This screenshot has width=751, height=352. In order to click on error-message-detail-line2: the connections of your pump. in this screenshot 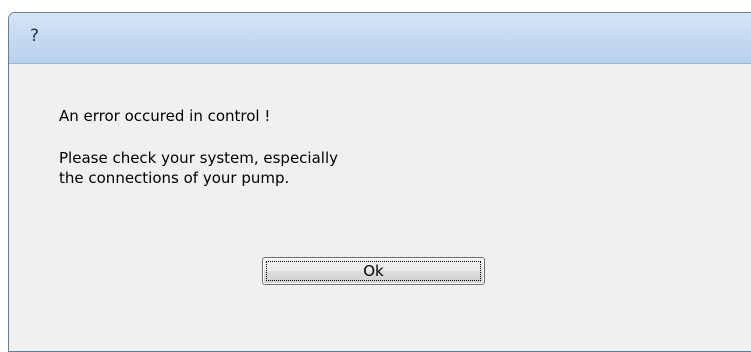, I will do `click(174, 178)`.